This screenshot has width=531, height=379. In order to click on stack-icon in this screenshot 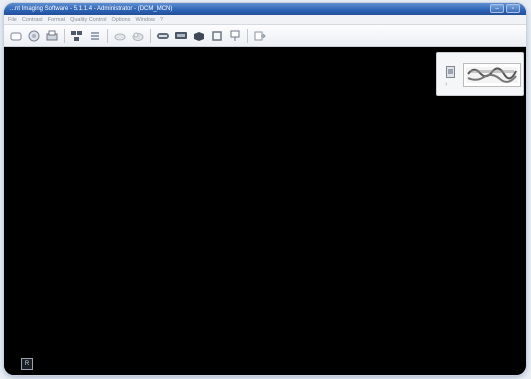, I will do `click(95, 36)`.